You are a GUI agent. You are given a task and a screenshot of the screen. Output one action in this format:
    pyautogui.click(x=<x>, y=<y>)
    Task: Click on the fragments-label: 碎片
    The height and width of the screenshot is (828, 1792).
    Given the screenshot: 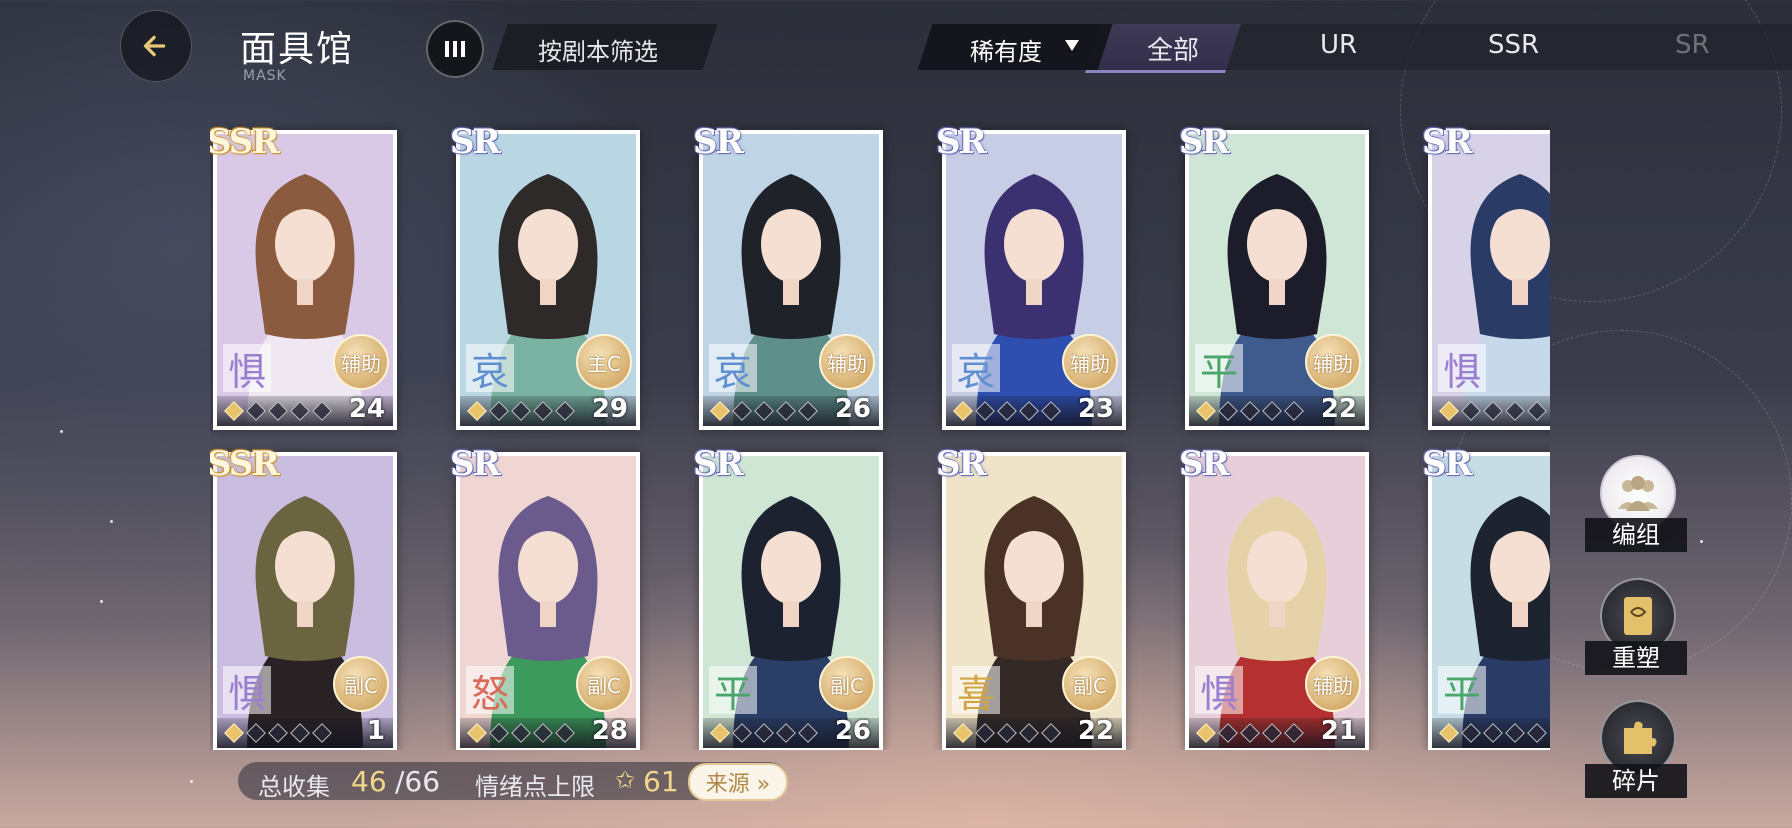 What is the action you would take?
    pyautogui.click(x=1636, y=781)
    